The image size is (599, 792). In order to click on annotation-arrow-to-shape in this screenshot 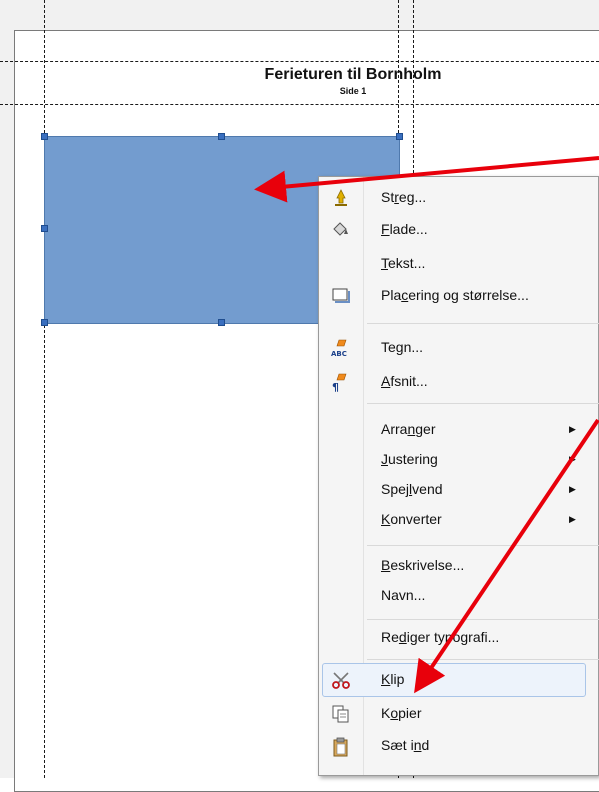, I will do `click(426, 179)`.